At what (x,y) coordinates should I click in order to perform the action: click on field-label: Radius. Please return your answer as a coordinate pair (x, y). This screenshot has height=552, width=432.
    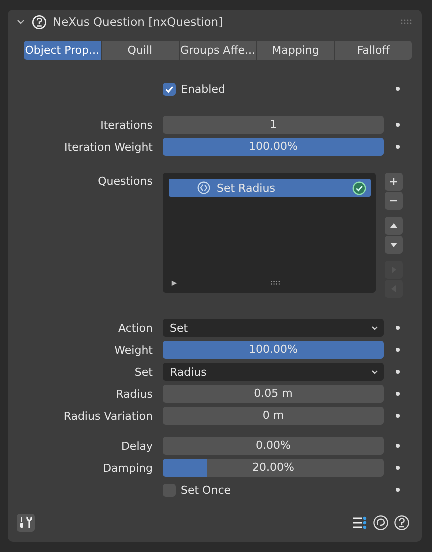
    Looking at the image, I should click on (134, 394).